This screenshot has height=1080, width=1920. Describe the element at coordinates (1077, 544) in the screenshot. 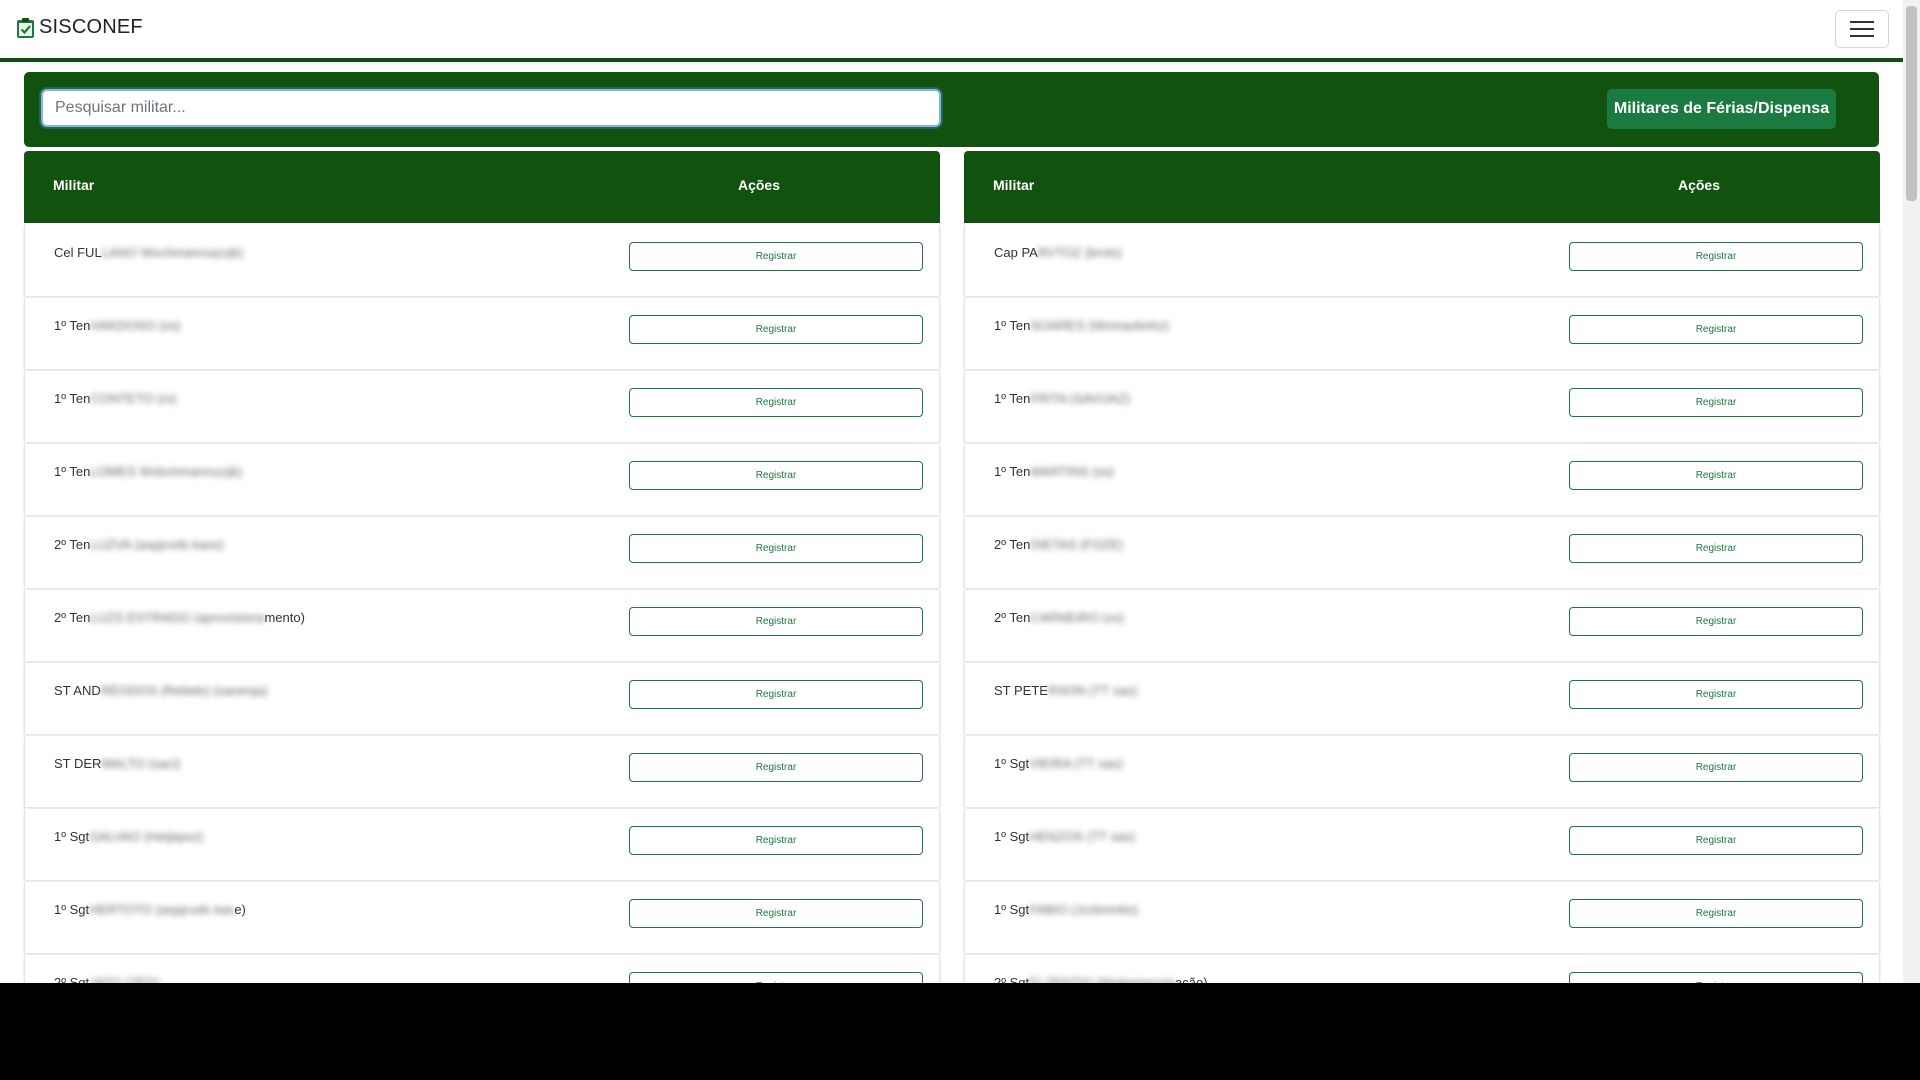

I see `military-name-redacted: DIETAS (FOZE)` at that location.